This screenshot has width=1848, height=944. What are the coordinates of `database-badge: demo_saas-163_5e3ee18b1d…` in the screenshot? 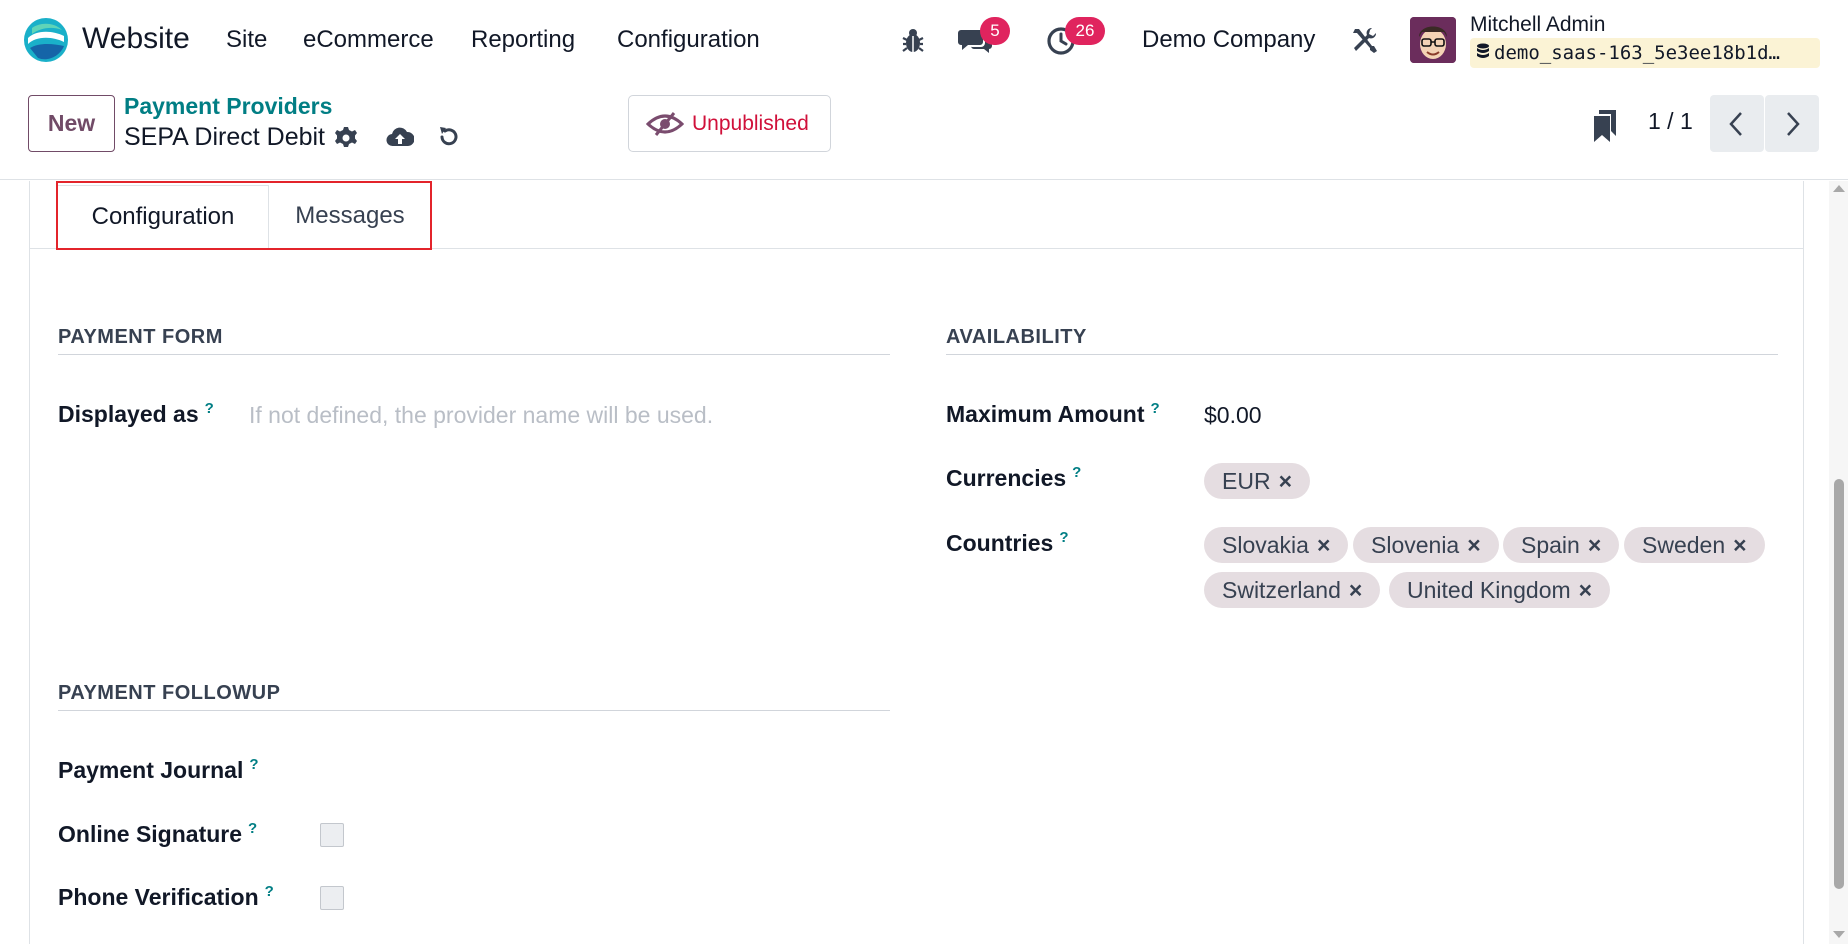 It's located at (1645, 53).